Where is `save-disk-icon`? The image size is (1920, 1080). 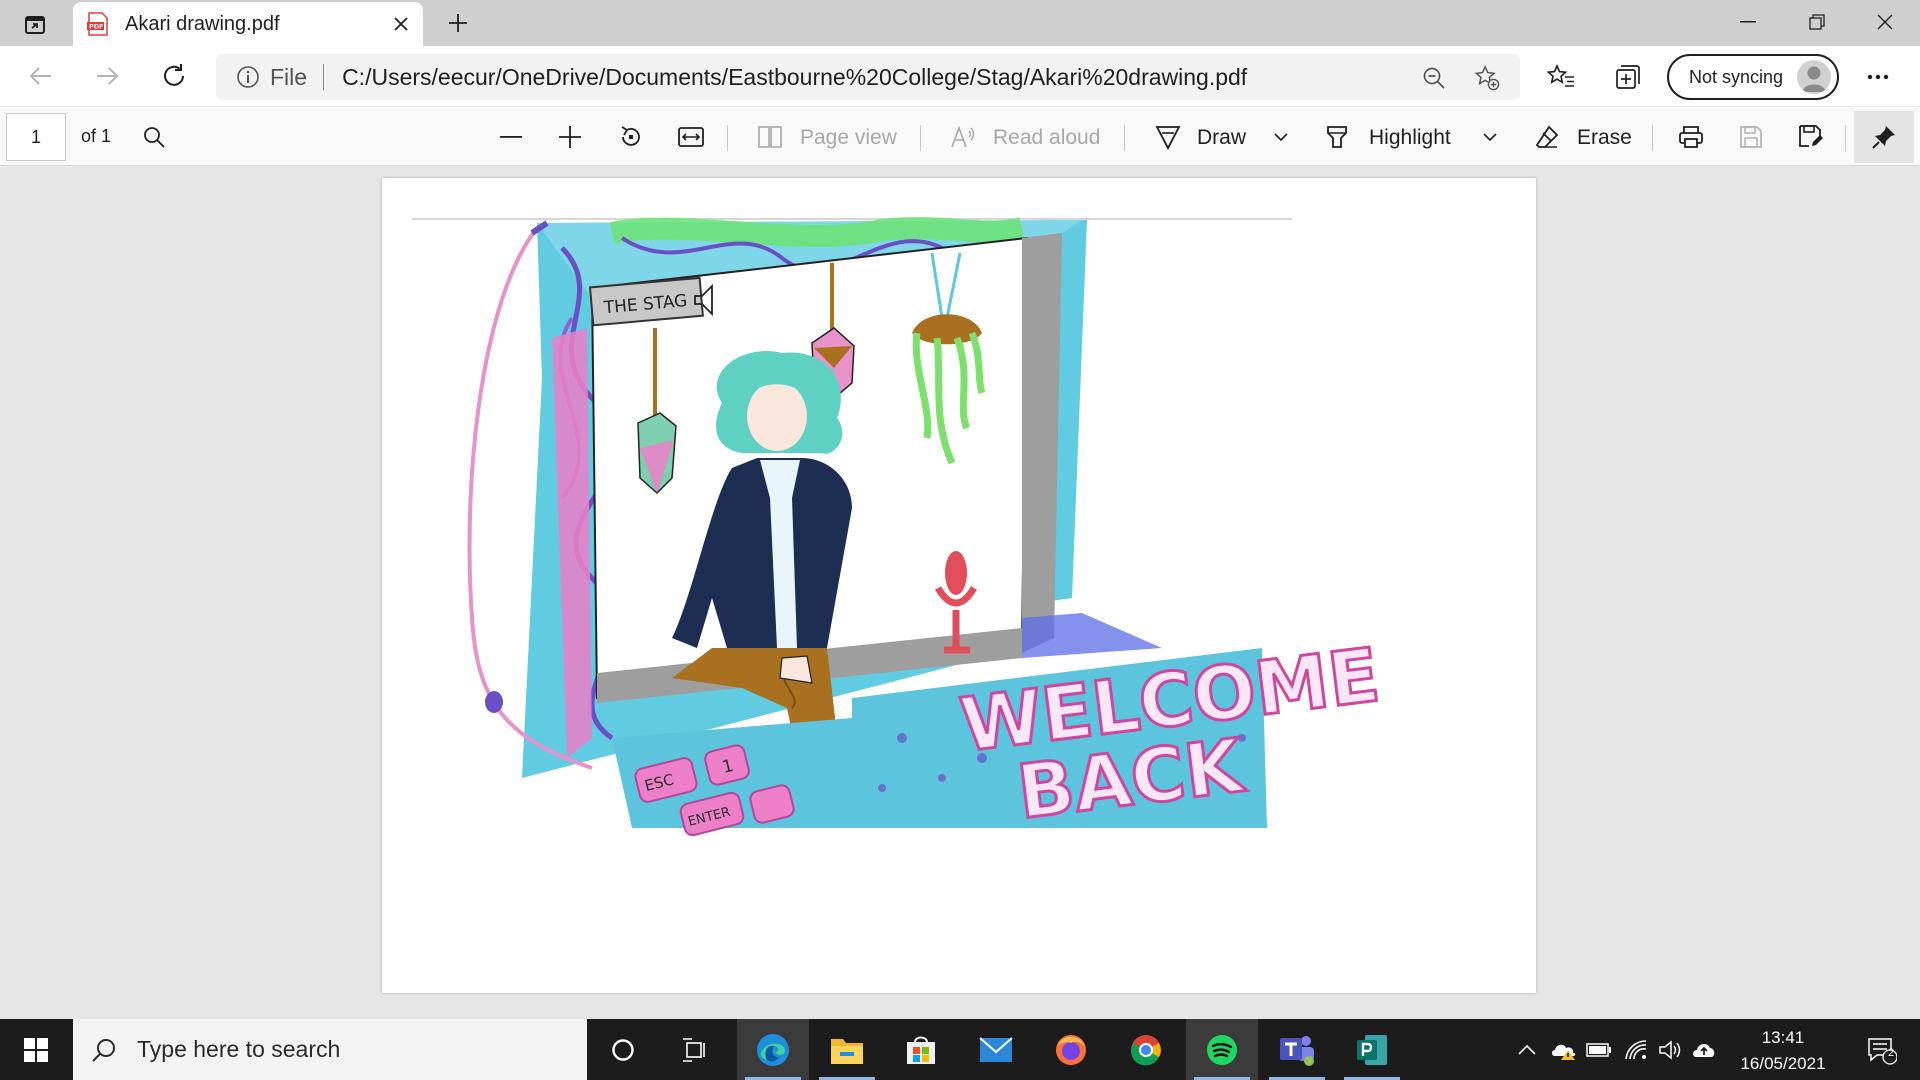 save-disk-icon is located at coordinates (1751, 137).